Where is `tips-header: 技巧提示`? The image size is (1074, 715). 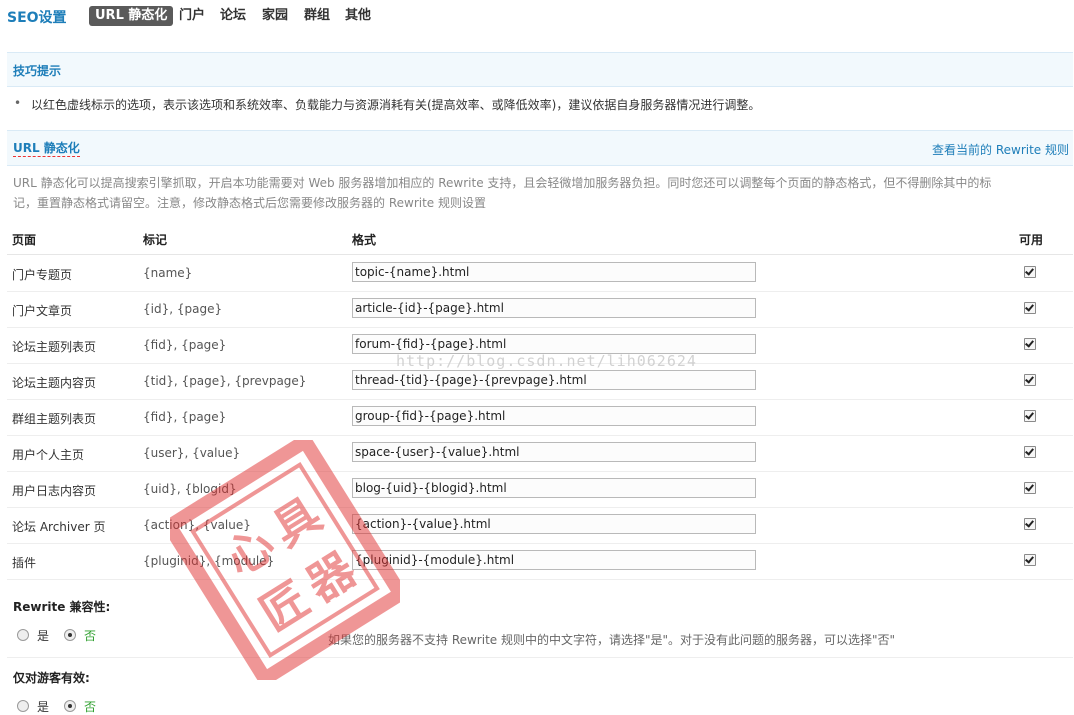
tips-header: 技巧提示 is located at coordinates (540, 69).